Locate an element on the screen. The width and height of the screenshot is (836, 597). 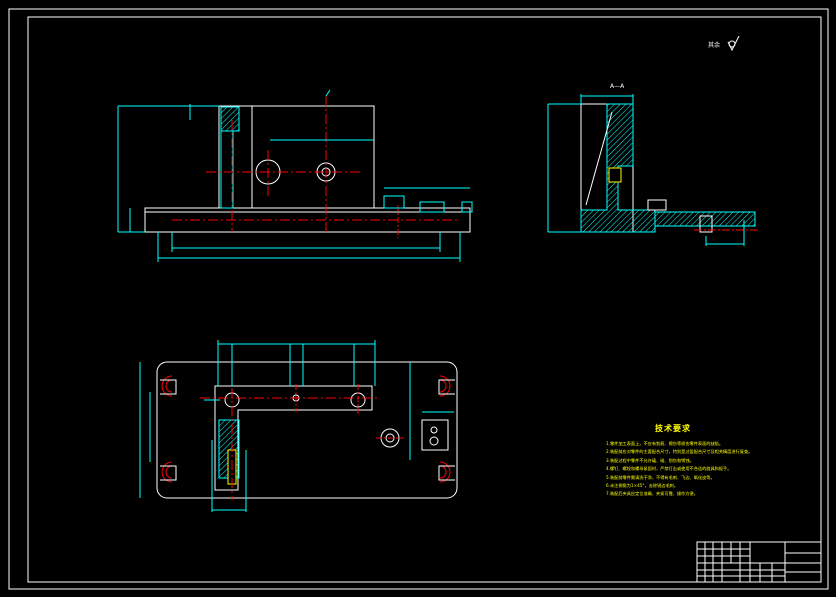
front-view is located at coordinates (295, 175).